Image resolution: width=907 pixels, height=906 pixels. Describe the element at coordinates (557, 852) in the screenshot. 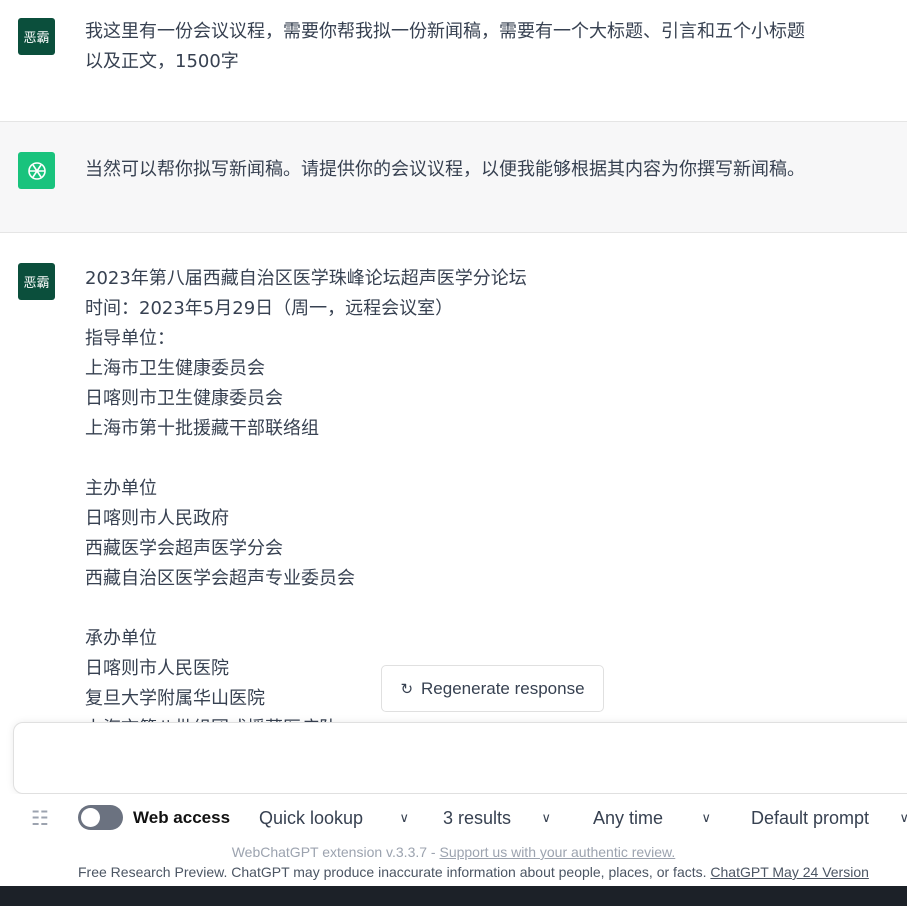

I see `review-link: Support us with your authentic review.` at that location.